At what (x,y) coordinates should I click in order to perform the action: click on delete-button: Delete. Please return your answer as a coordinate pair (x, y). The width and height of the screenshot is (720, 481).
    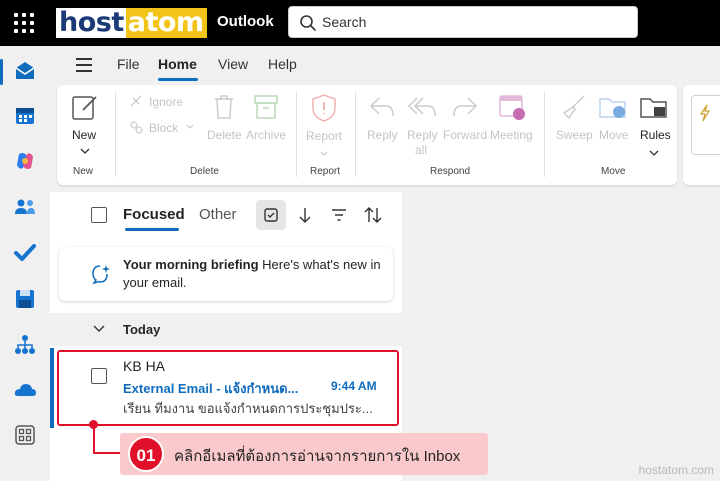
    Looking at the image, I should click on (224, 135).